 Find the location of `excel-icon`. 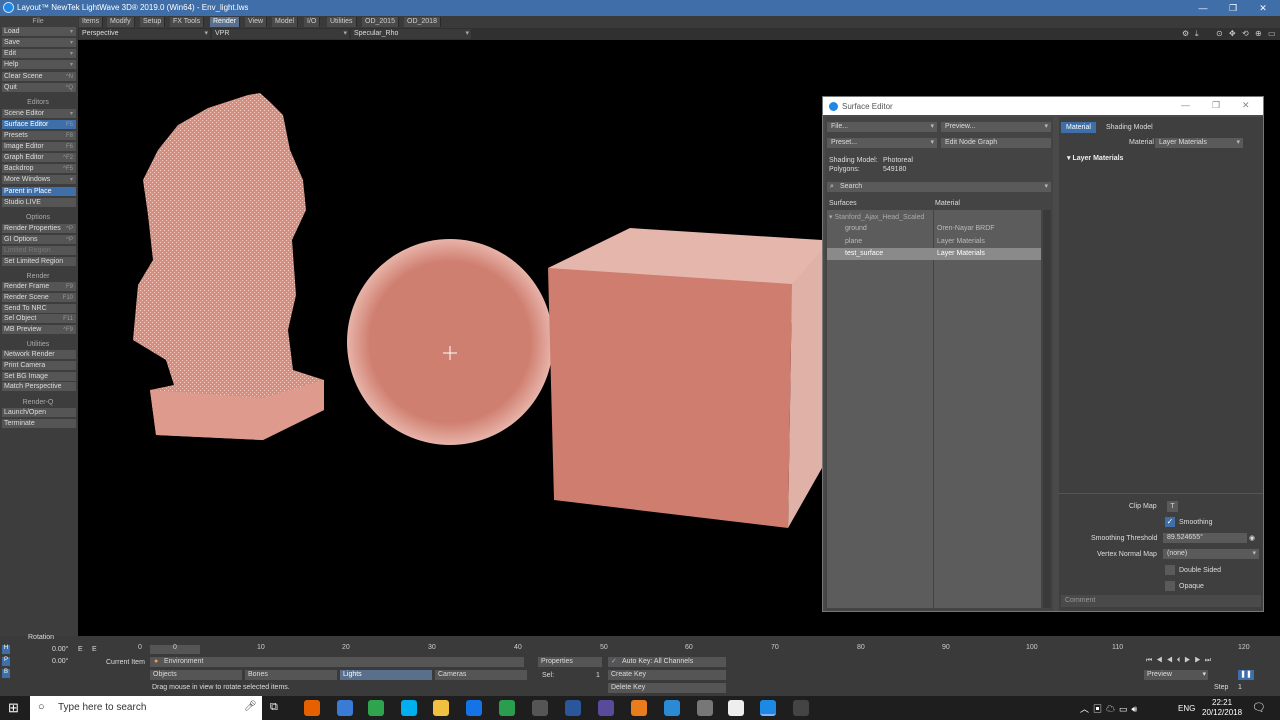

excel-icon is located at coordinates (507, 708).